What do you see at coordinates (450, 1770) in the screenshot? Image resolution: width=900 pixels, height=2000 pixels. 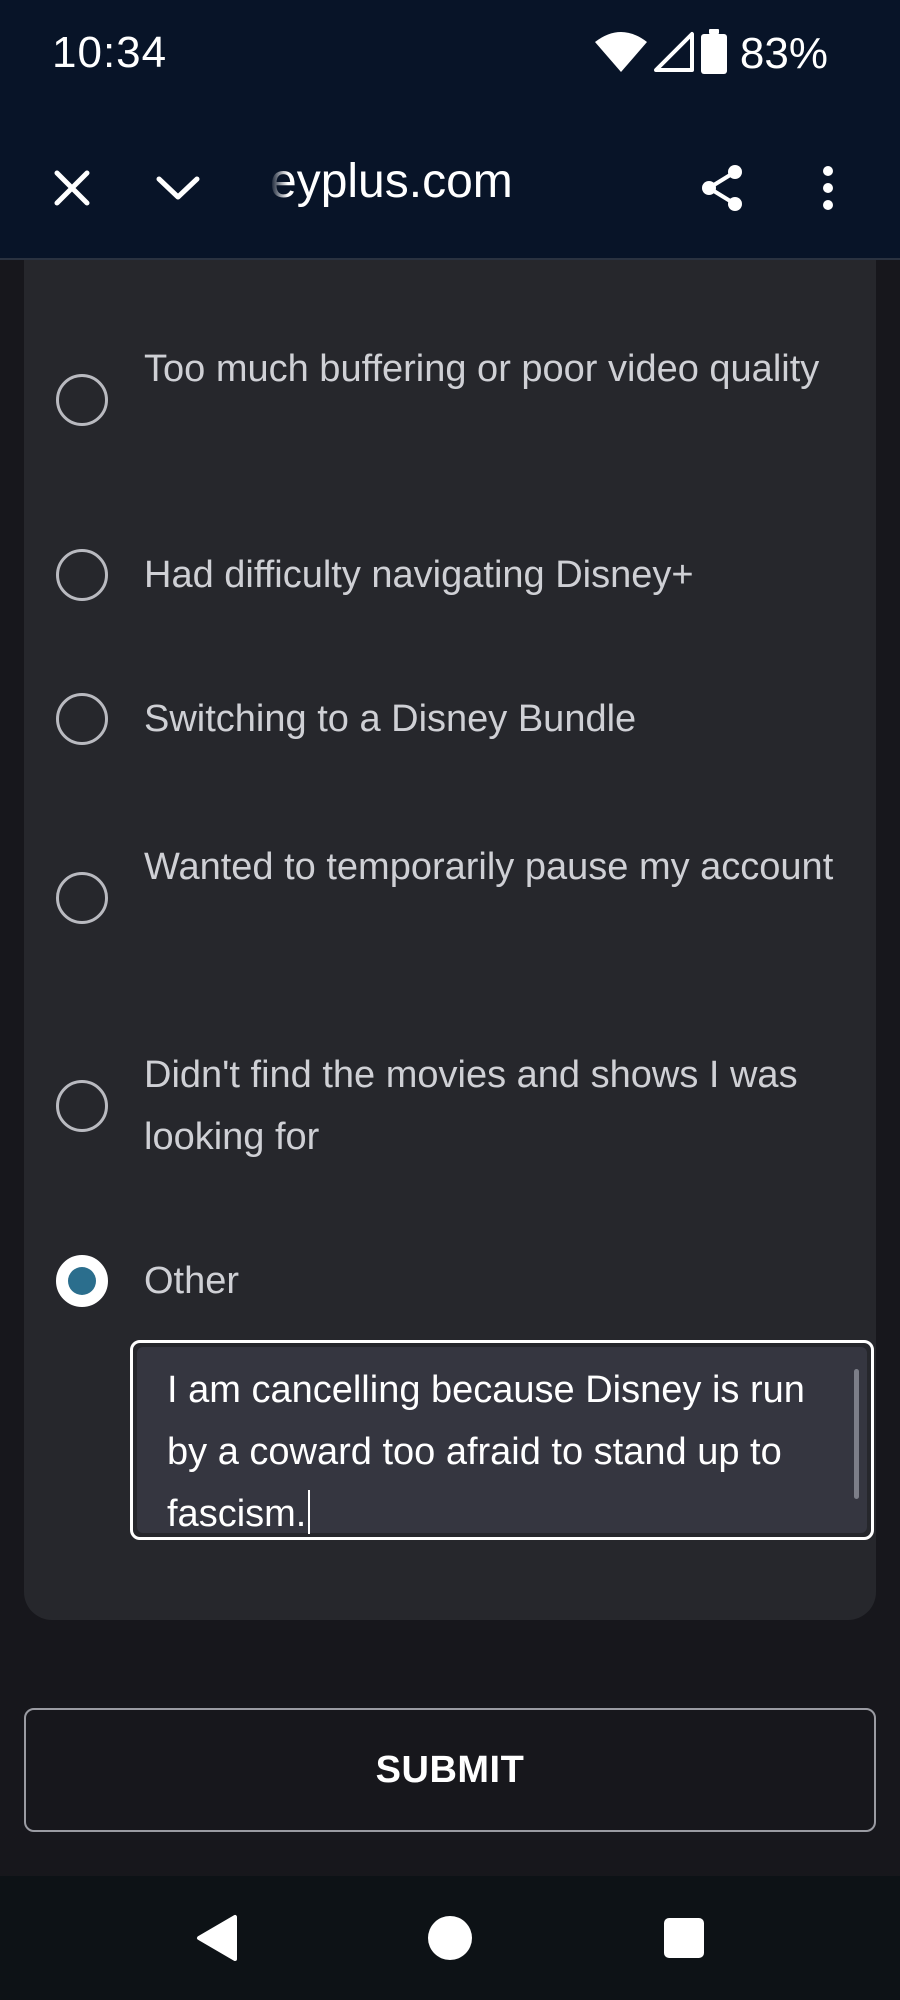 I see `submit-button: SUBMIT` at bounding box center [450, 1770].